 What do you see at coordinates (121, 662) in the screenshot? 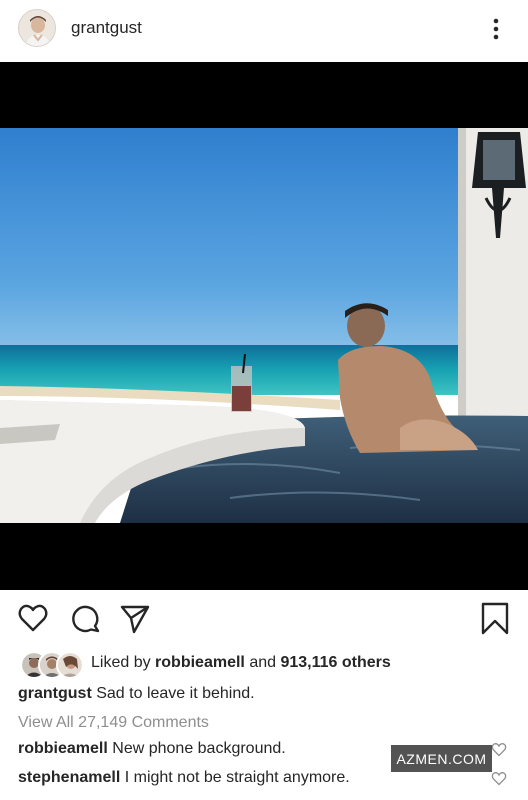
I see `likes-prefix: Liked by` at bounding box center [121, 662].